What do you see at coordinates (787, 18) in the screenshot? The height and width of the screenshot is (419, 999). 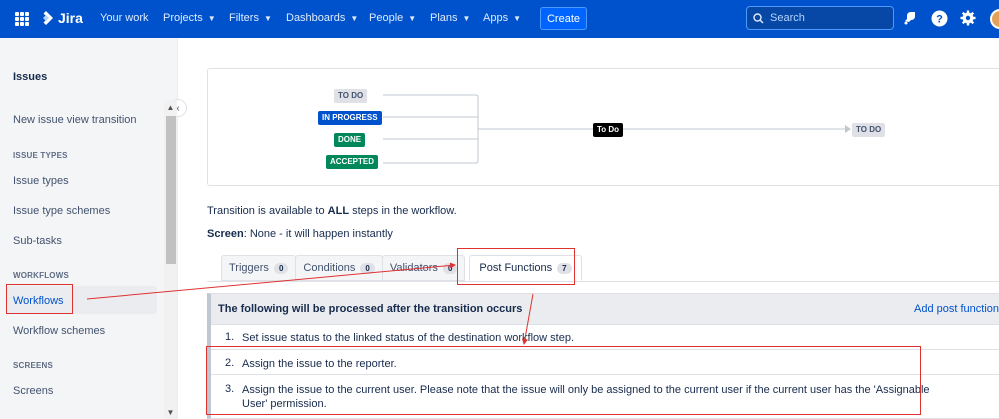 I see `search-placeholder: Search` at bounding box center [787, 18].